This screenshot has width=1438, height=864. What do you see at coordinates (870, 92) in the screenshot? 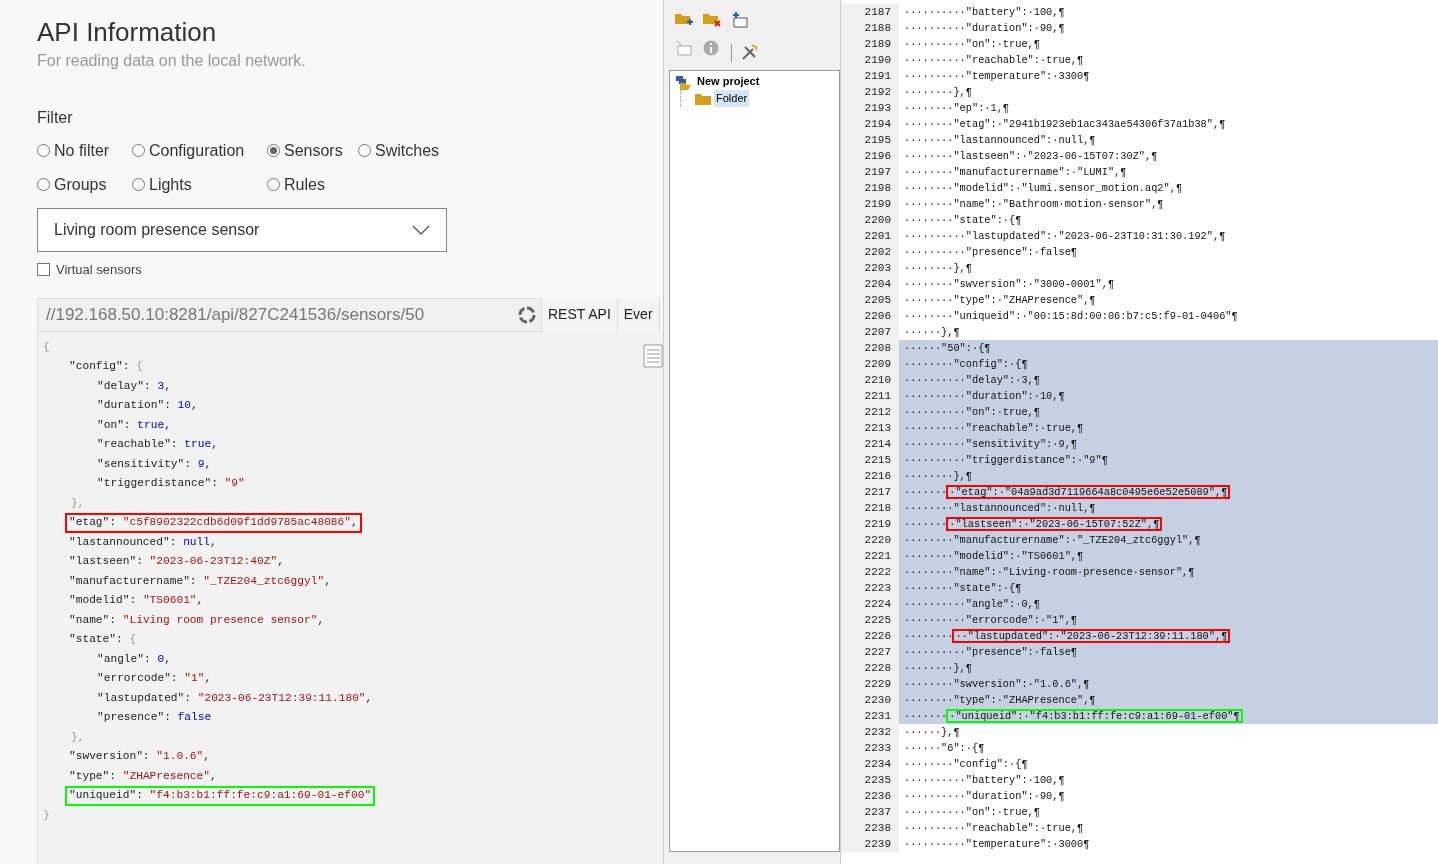
I see `line-number: 2192` at bounding box center [870, 92].